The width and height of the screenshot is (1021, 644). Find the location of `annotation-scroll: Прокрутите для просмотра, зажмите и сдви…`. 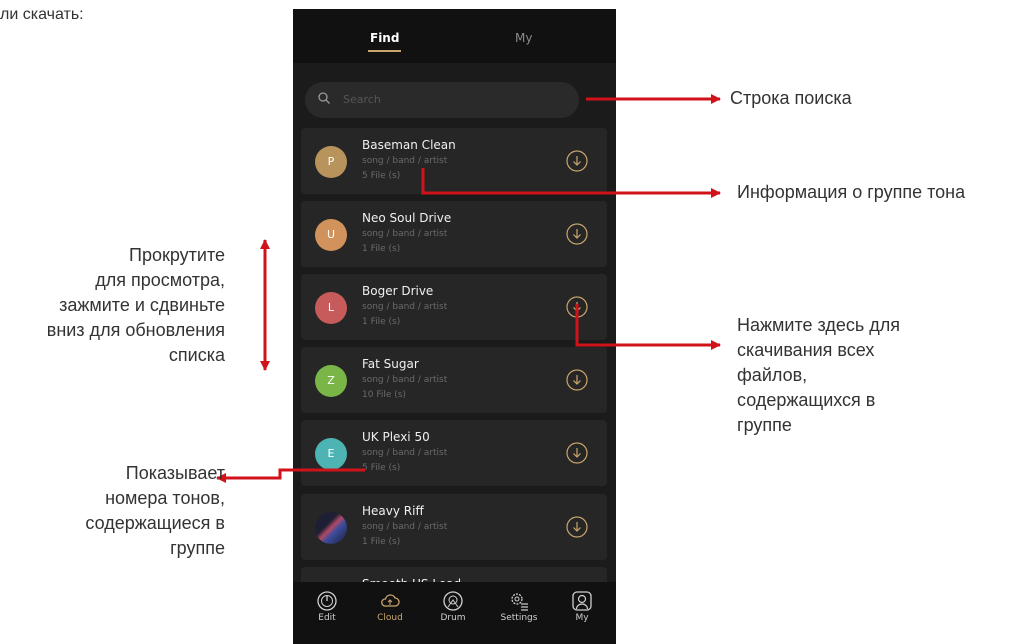

annotation-scroll: Прокрутите для просмотра, зажмите и сдви… is located at coordinates (135, 305).